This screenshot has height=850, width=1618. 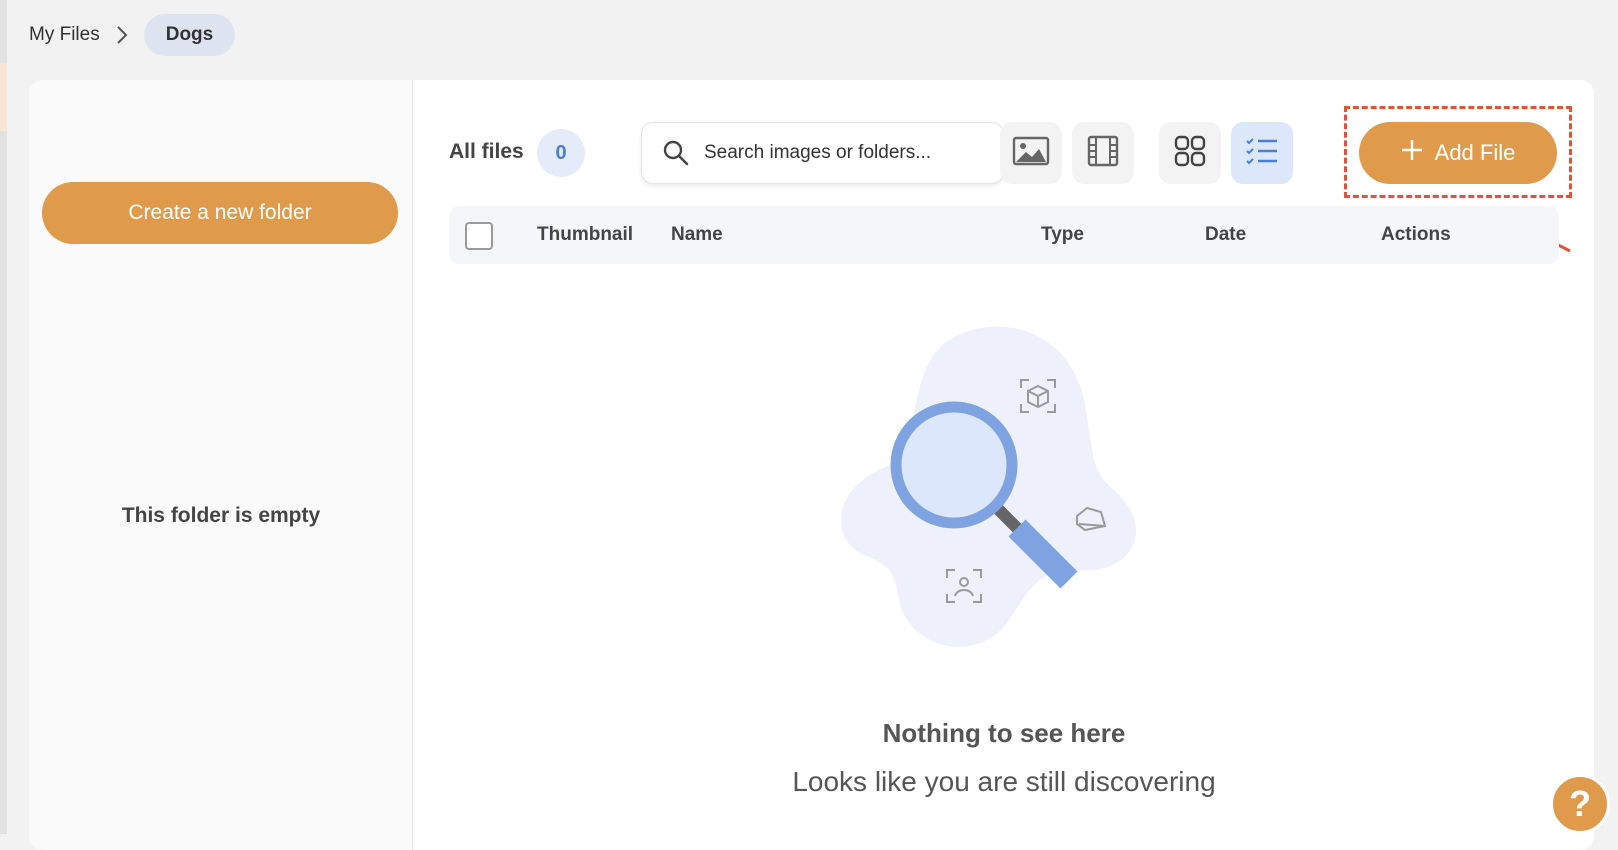 I want to click on column-actions: Actions, so click(x=1416, y=235).